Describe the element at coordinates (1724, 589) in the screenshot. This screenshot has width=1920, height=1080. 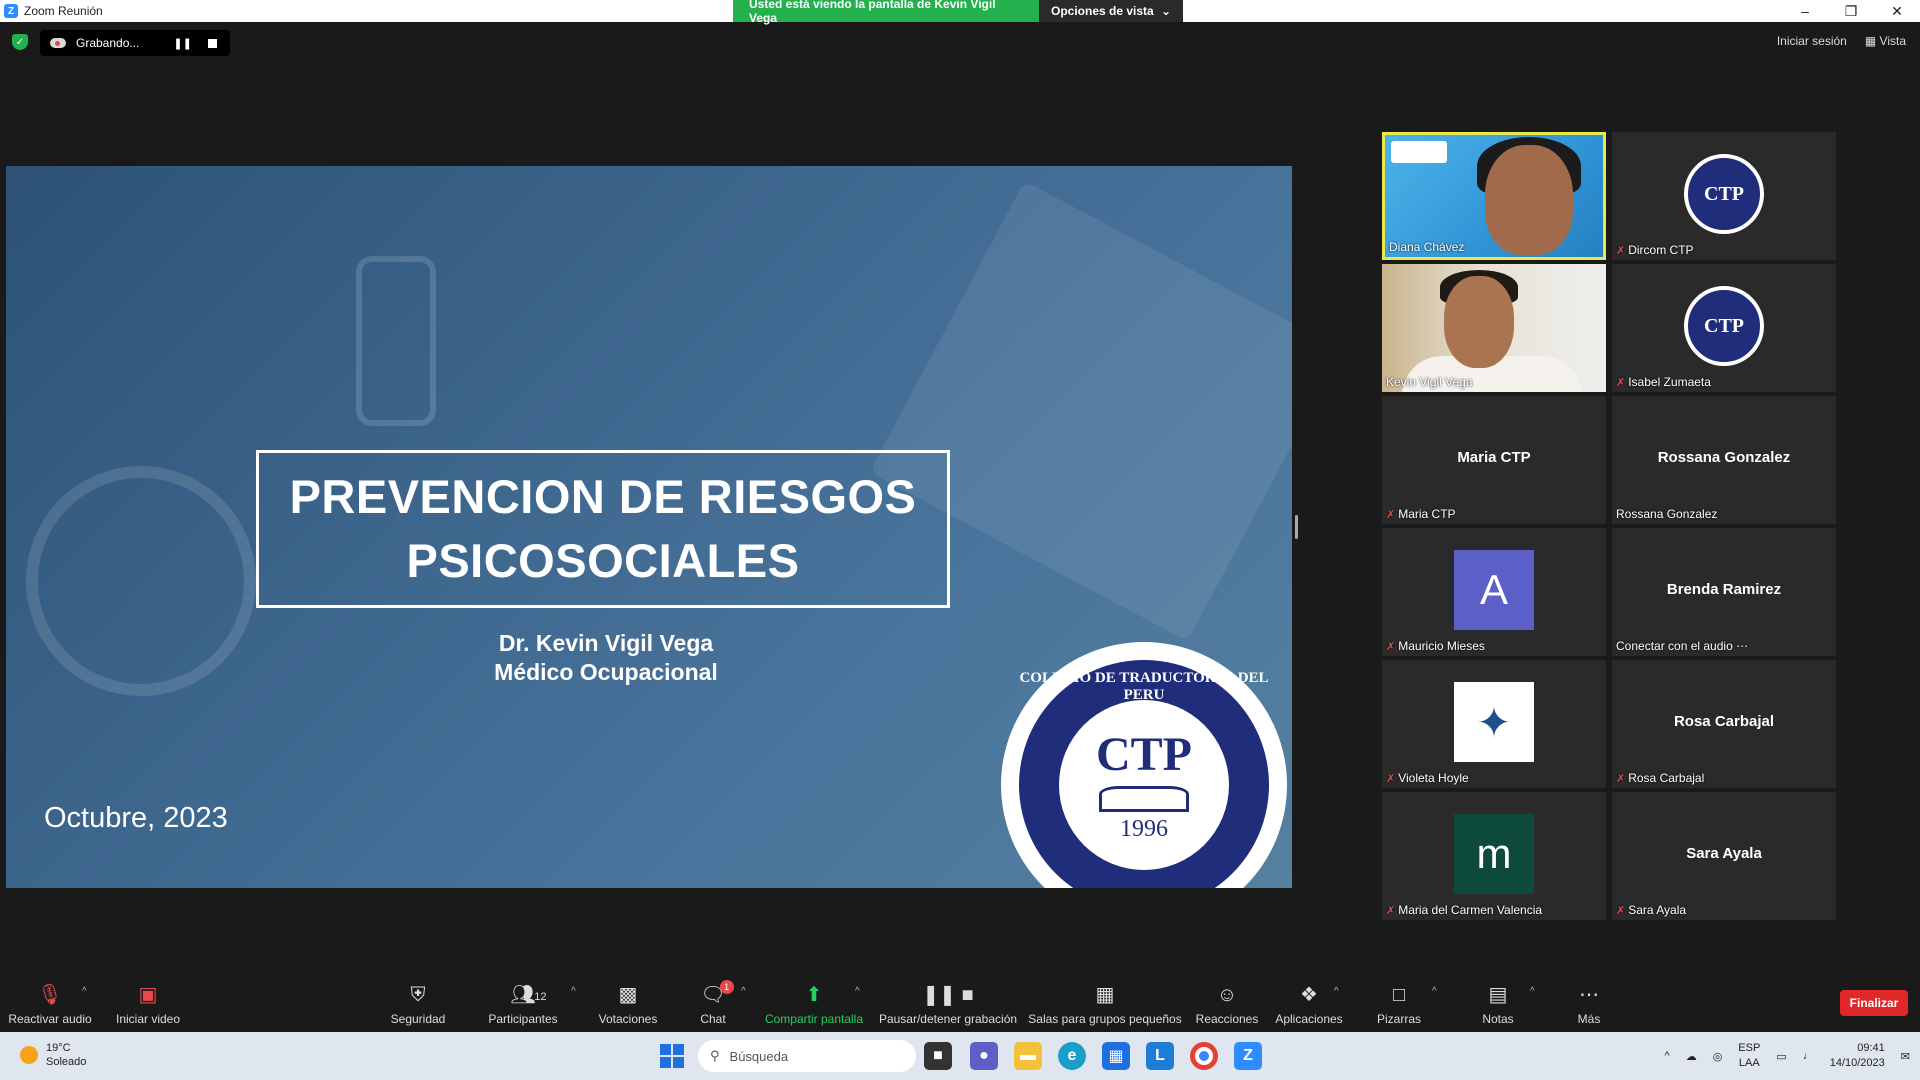
I see `participant-display-name: Brenda Ramirez` at that location.